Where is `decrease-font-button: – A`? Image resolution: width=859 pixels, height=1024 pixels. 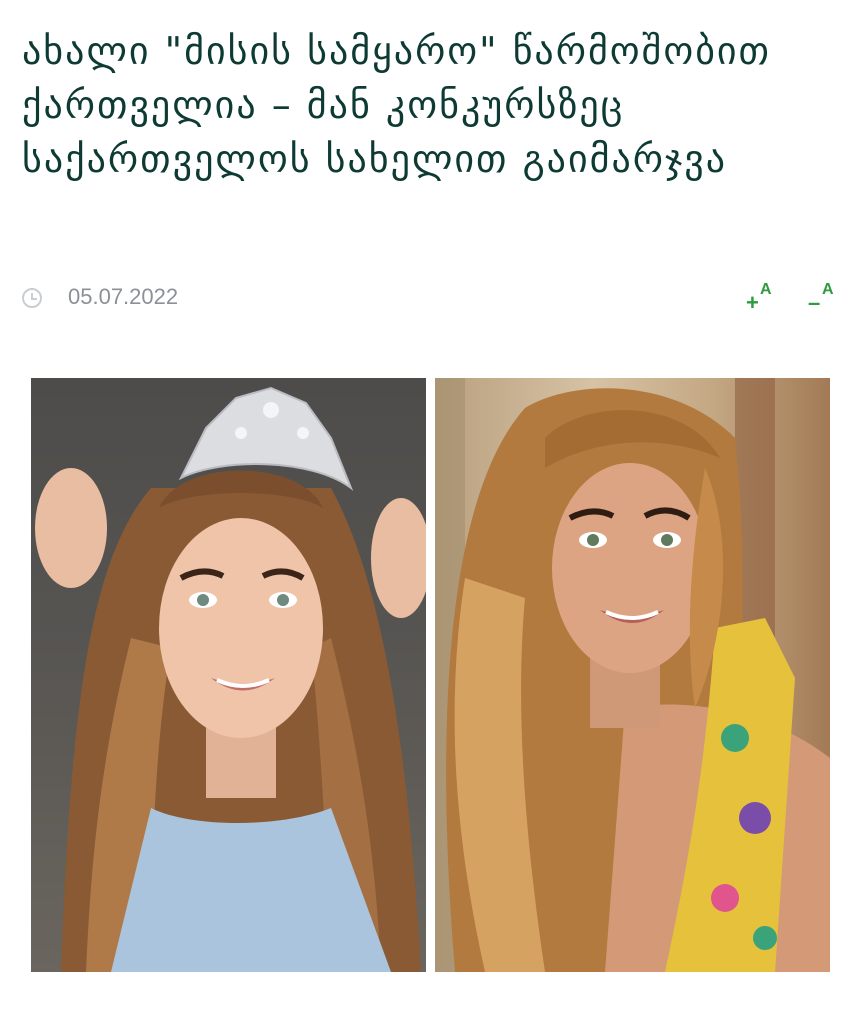 decrease-font-button: – A is located at coordinates (823, 299).